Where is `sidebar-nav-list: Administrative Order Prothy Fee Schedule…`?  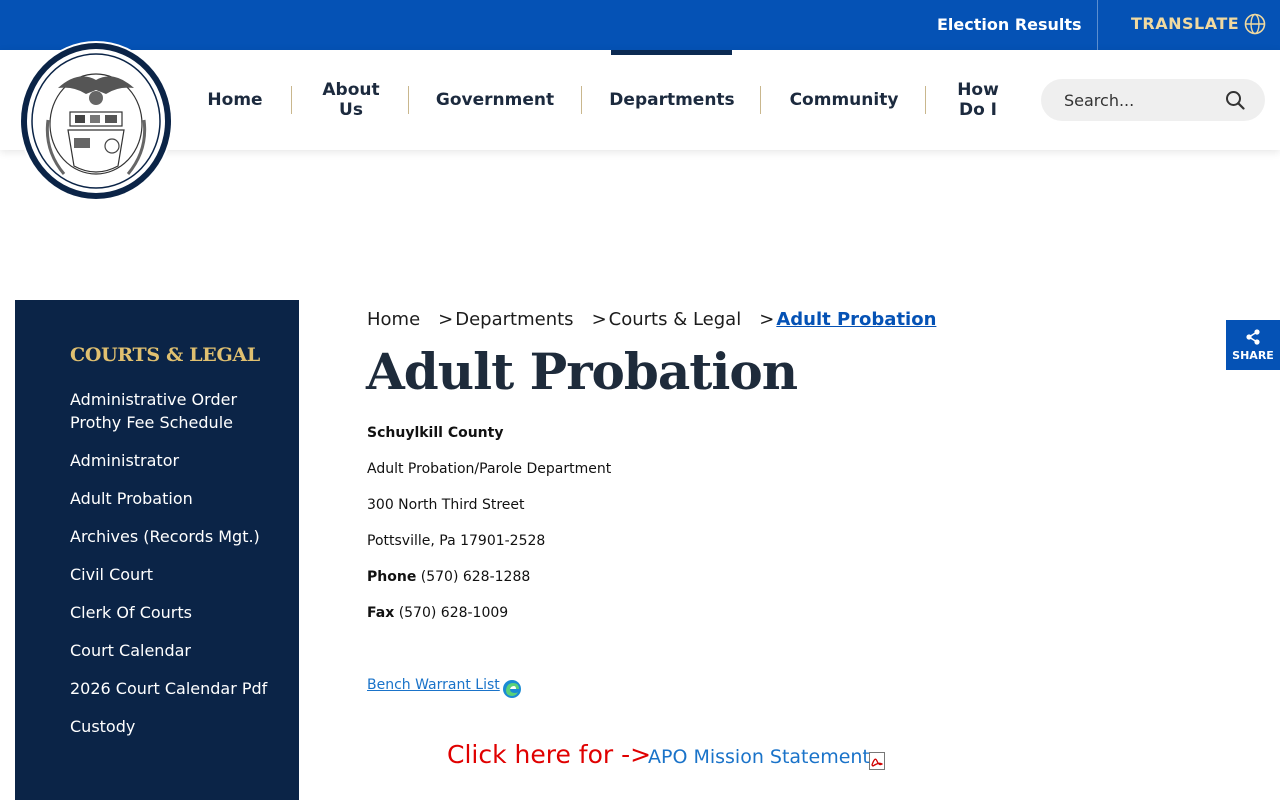
sidebar-nav-list: Administrative Order Prothy Fee Schedule… is located at coordinates (170, 570).